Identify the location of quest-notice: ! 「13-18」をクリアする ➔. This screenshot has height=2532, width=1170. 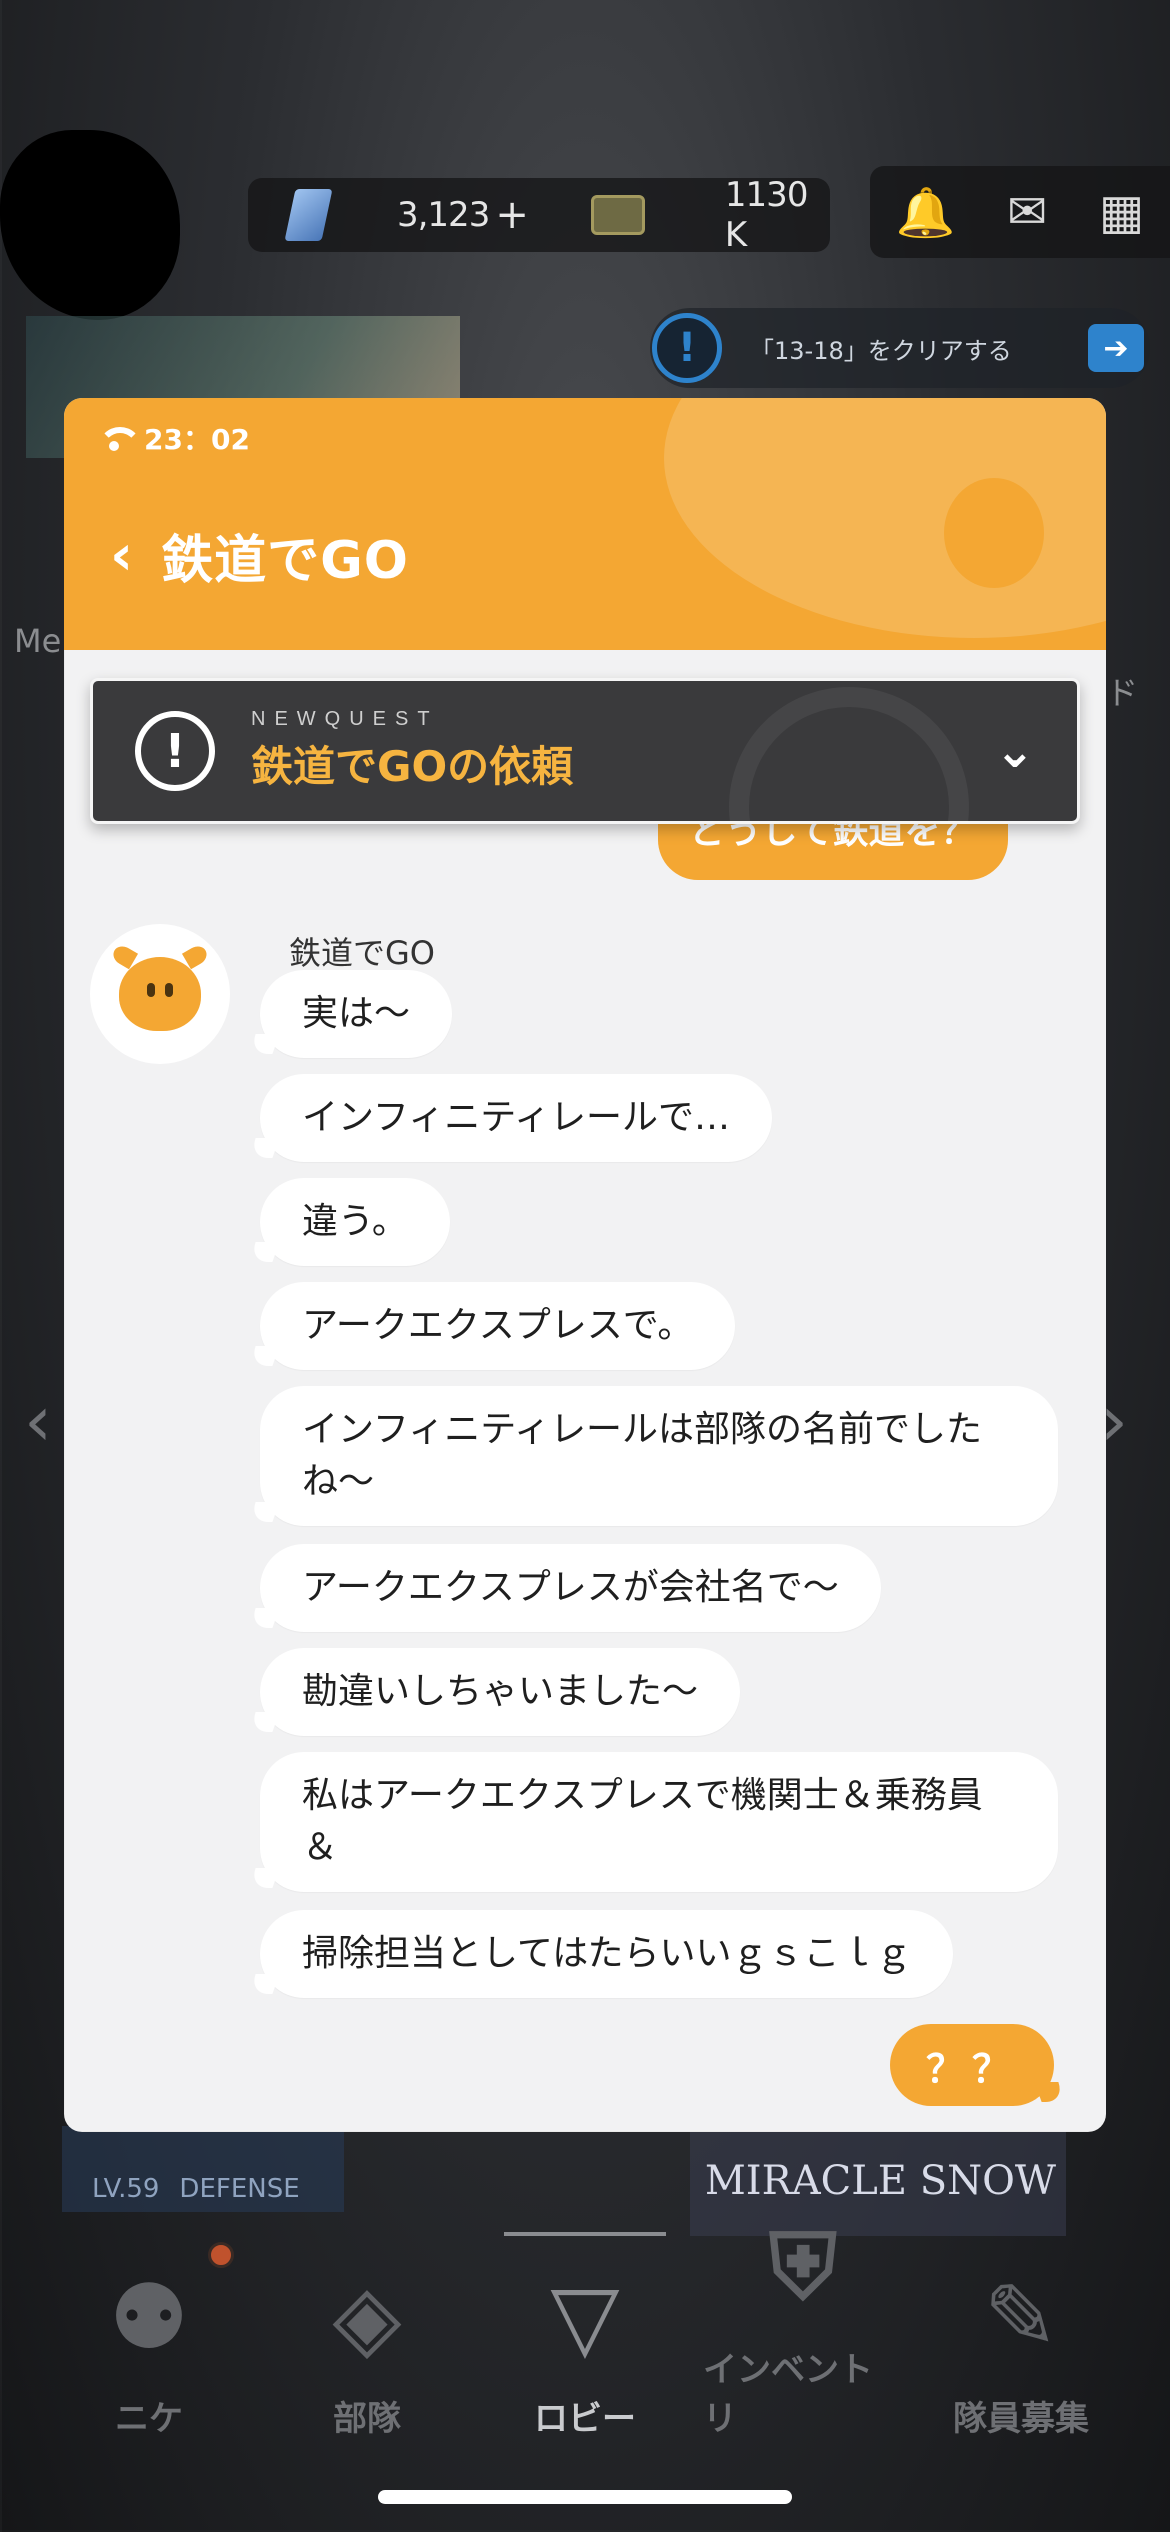
(900, 348).